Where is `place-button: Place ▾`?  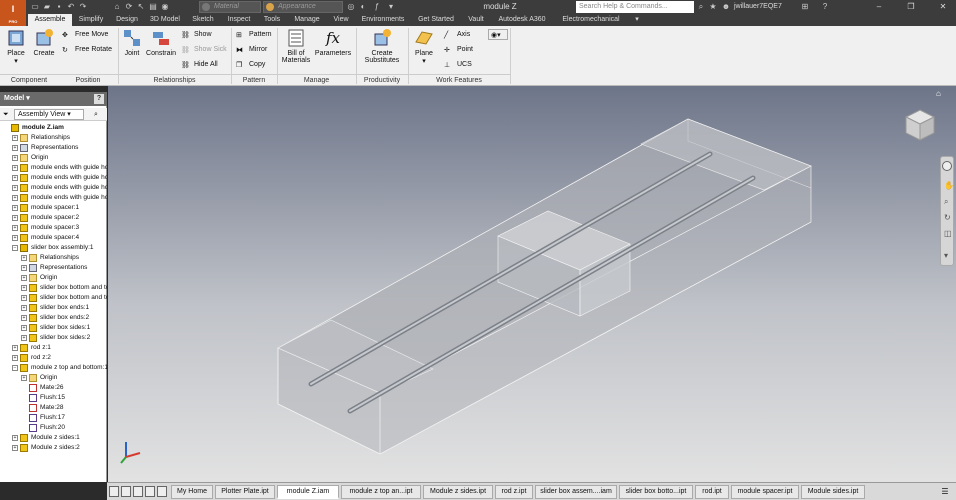
place-button: Place ▾ is located at coordinates (16, 50).